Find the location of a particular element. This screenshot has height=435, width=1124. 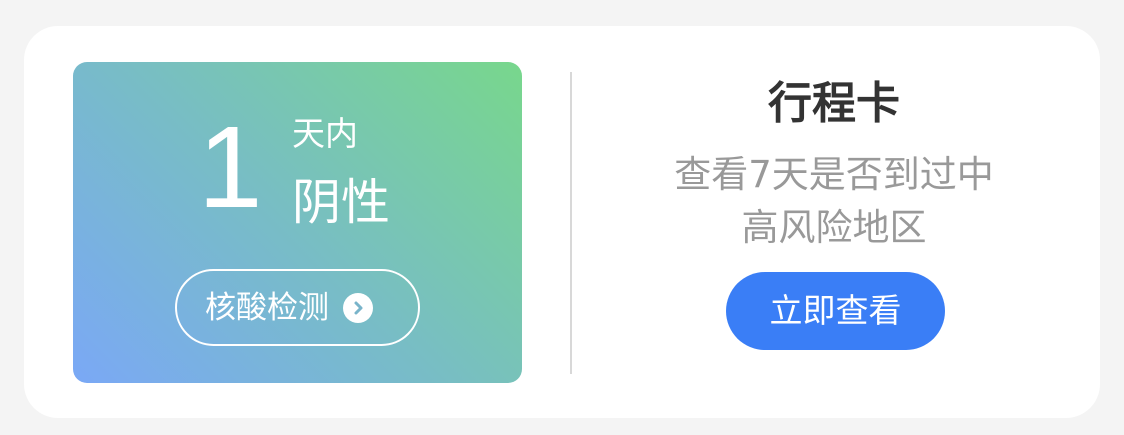

nucleic-acid-test-button: 核酸检测 is located at coordinates (297, 307).